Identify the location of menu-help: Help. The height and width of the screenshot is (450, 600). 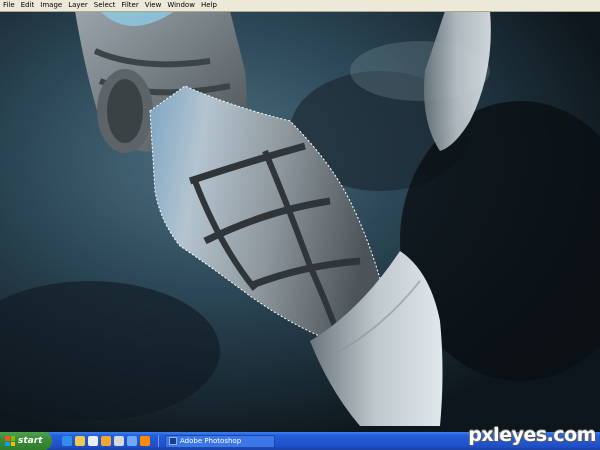
(209, 5).